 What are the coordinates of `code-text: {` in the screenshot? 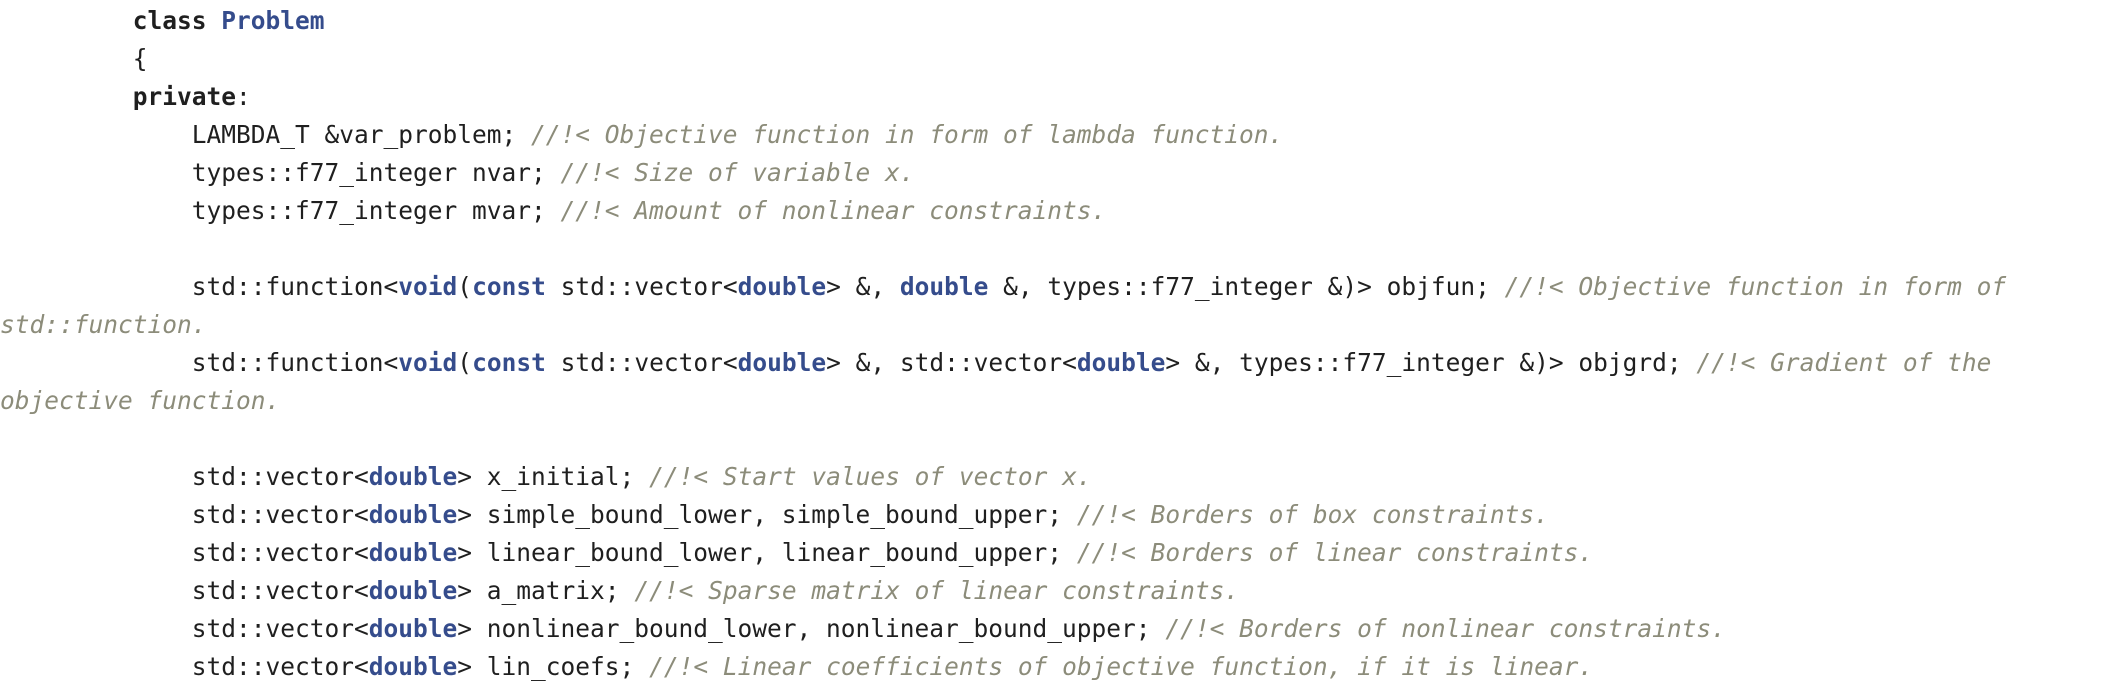 It's located at (140, 58).